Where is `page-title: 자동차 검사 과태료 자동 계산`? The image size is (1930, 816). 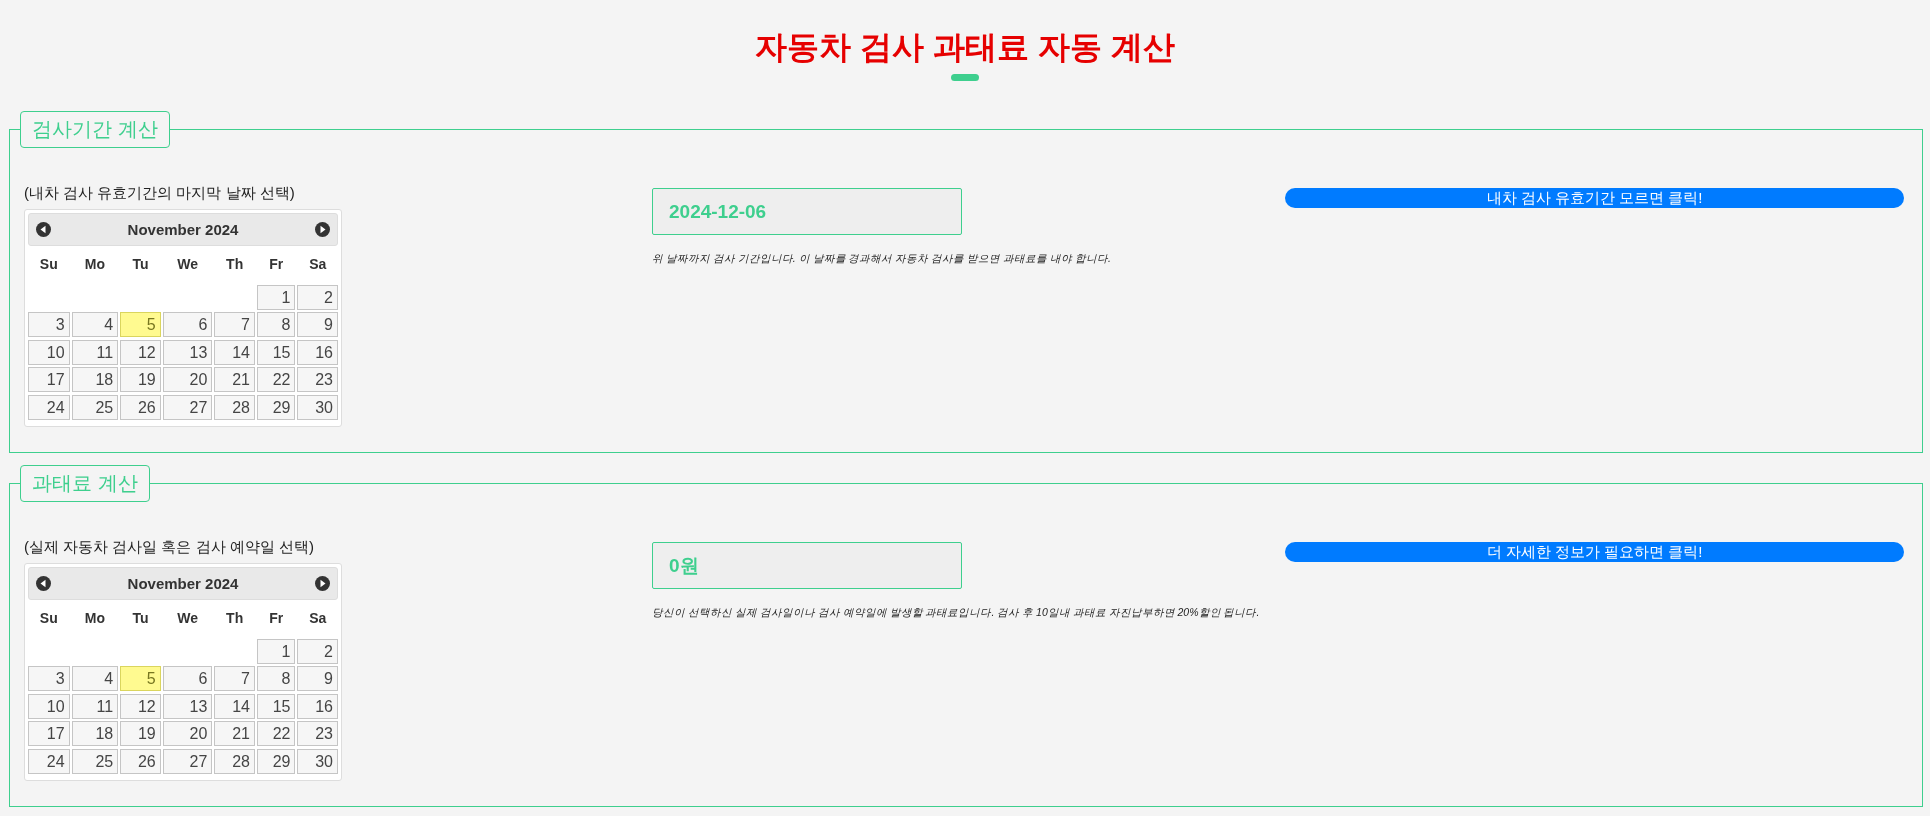
page-title: 자동차 검사 과태료 자동 계산 is located at coordinates (965, 47).